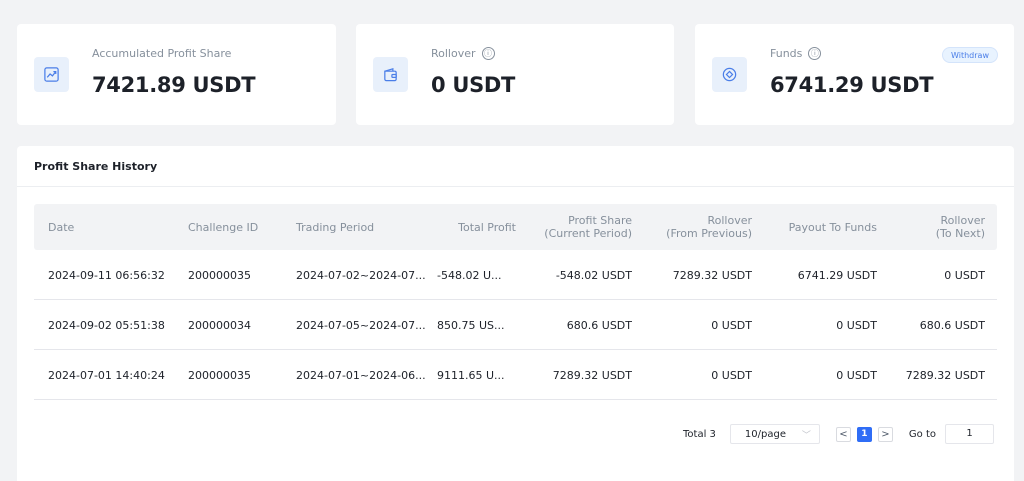  Describe the element at coordinates (219, 325) in the screenshot. I see `cell-challenge-id: 200000034` at that location.